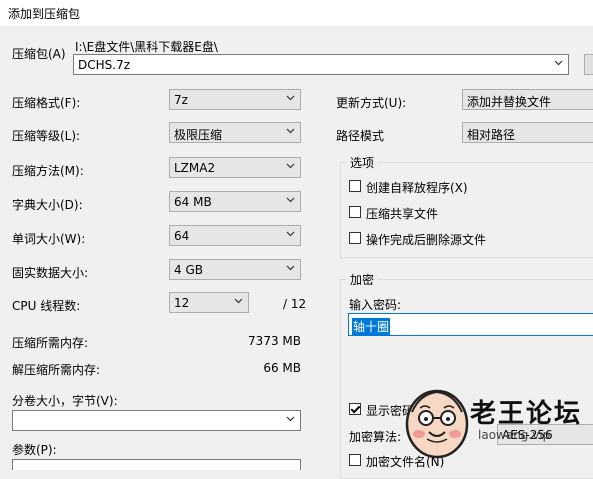 The image size is (593, 479). Describe the element at coordinates (491, 135) in the screenshot. I see `pathmode-value: 相对路径` at that location.